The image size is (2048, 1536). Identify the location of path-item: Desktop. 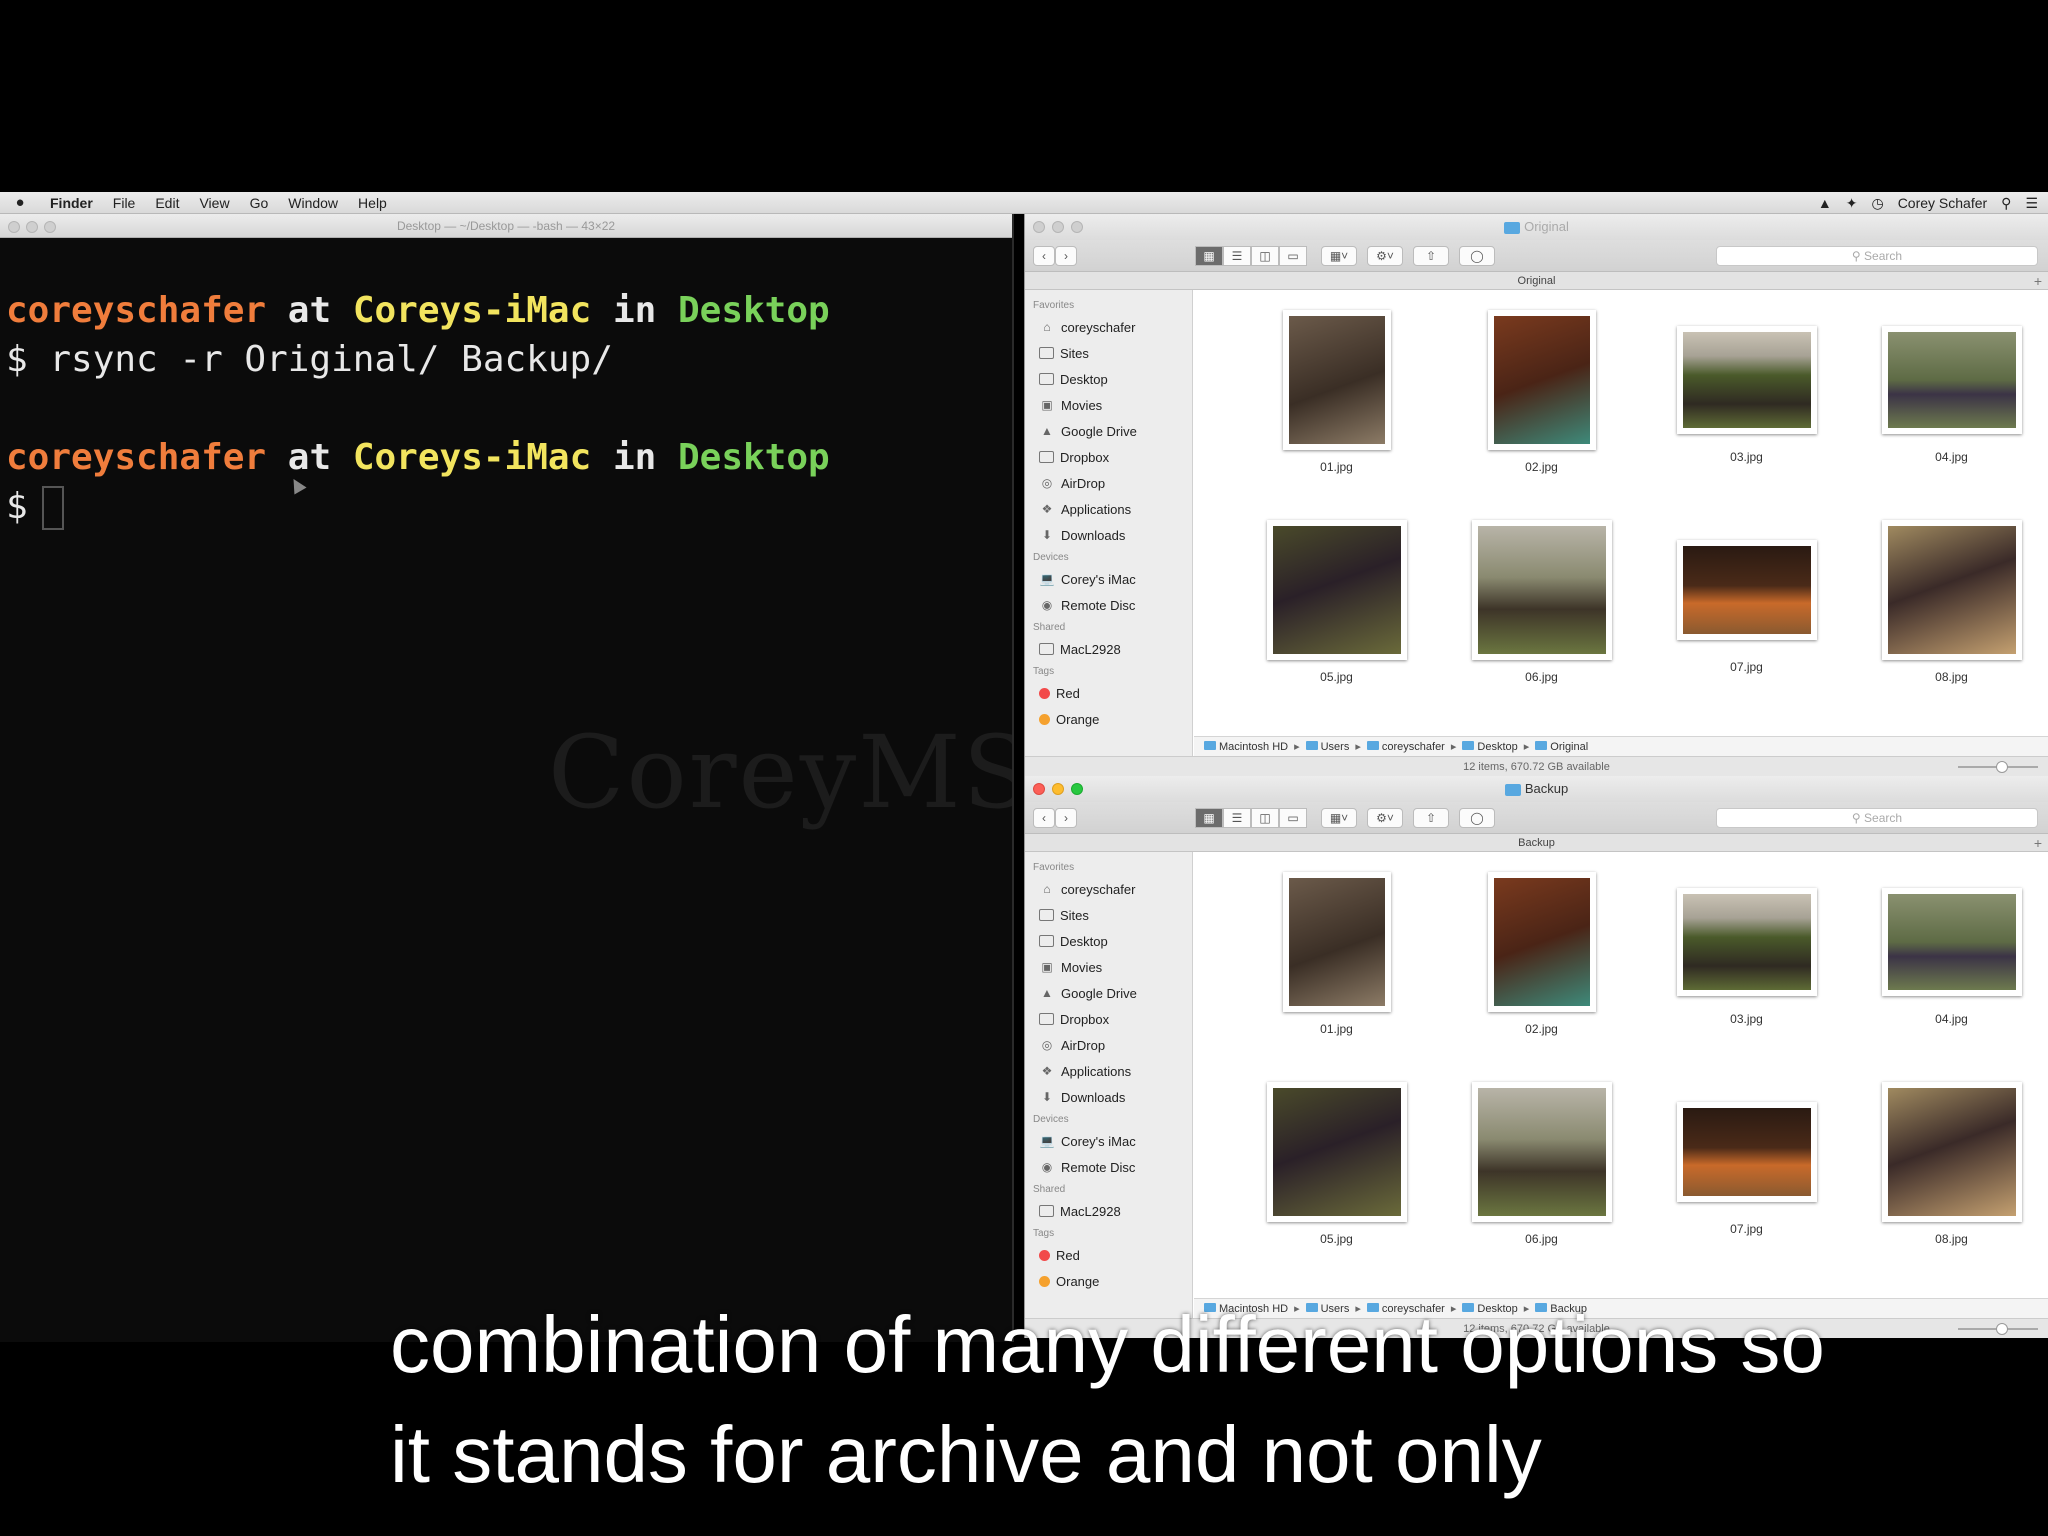
(1490, 746).